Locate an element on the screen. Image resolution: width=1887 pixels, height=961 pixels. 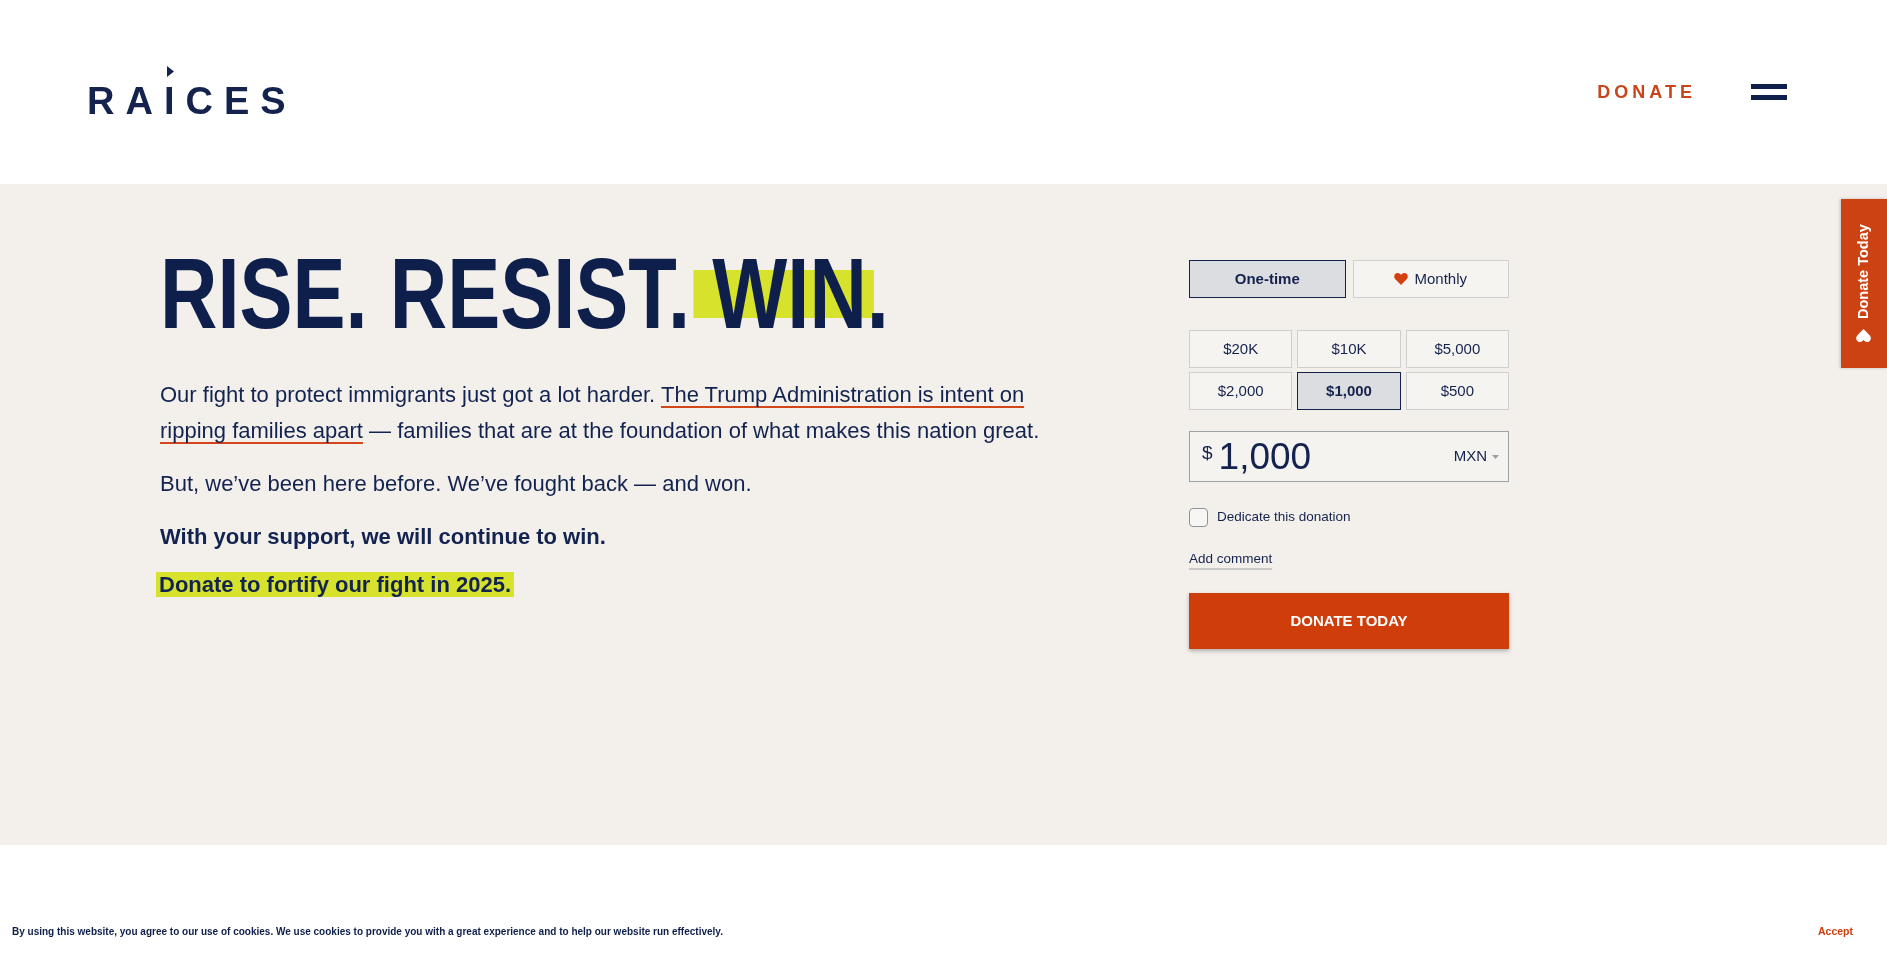
dedicate-label: Dedicate this donation is located at coordinates (1284, 517).